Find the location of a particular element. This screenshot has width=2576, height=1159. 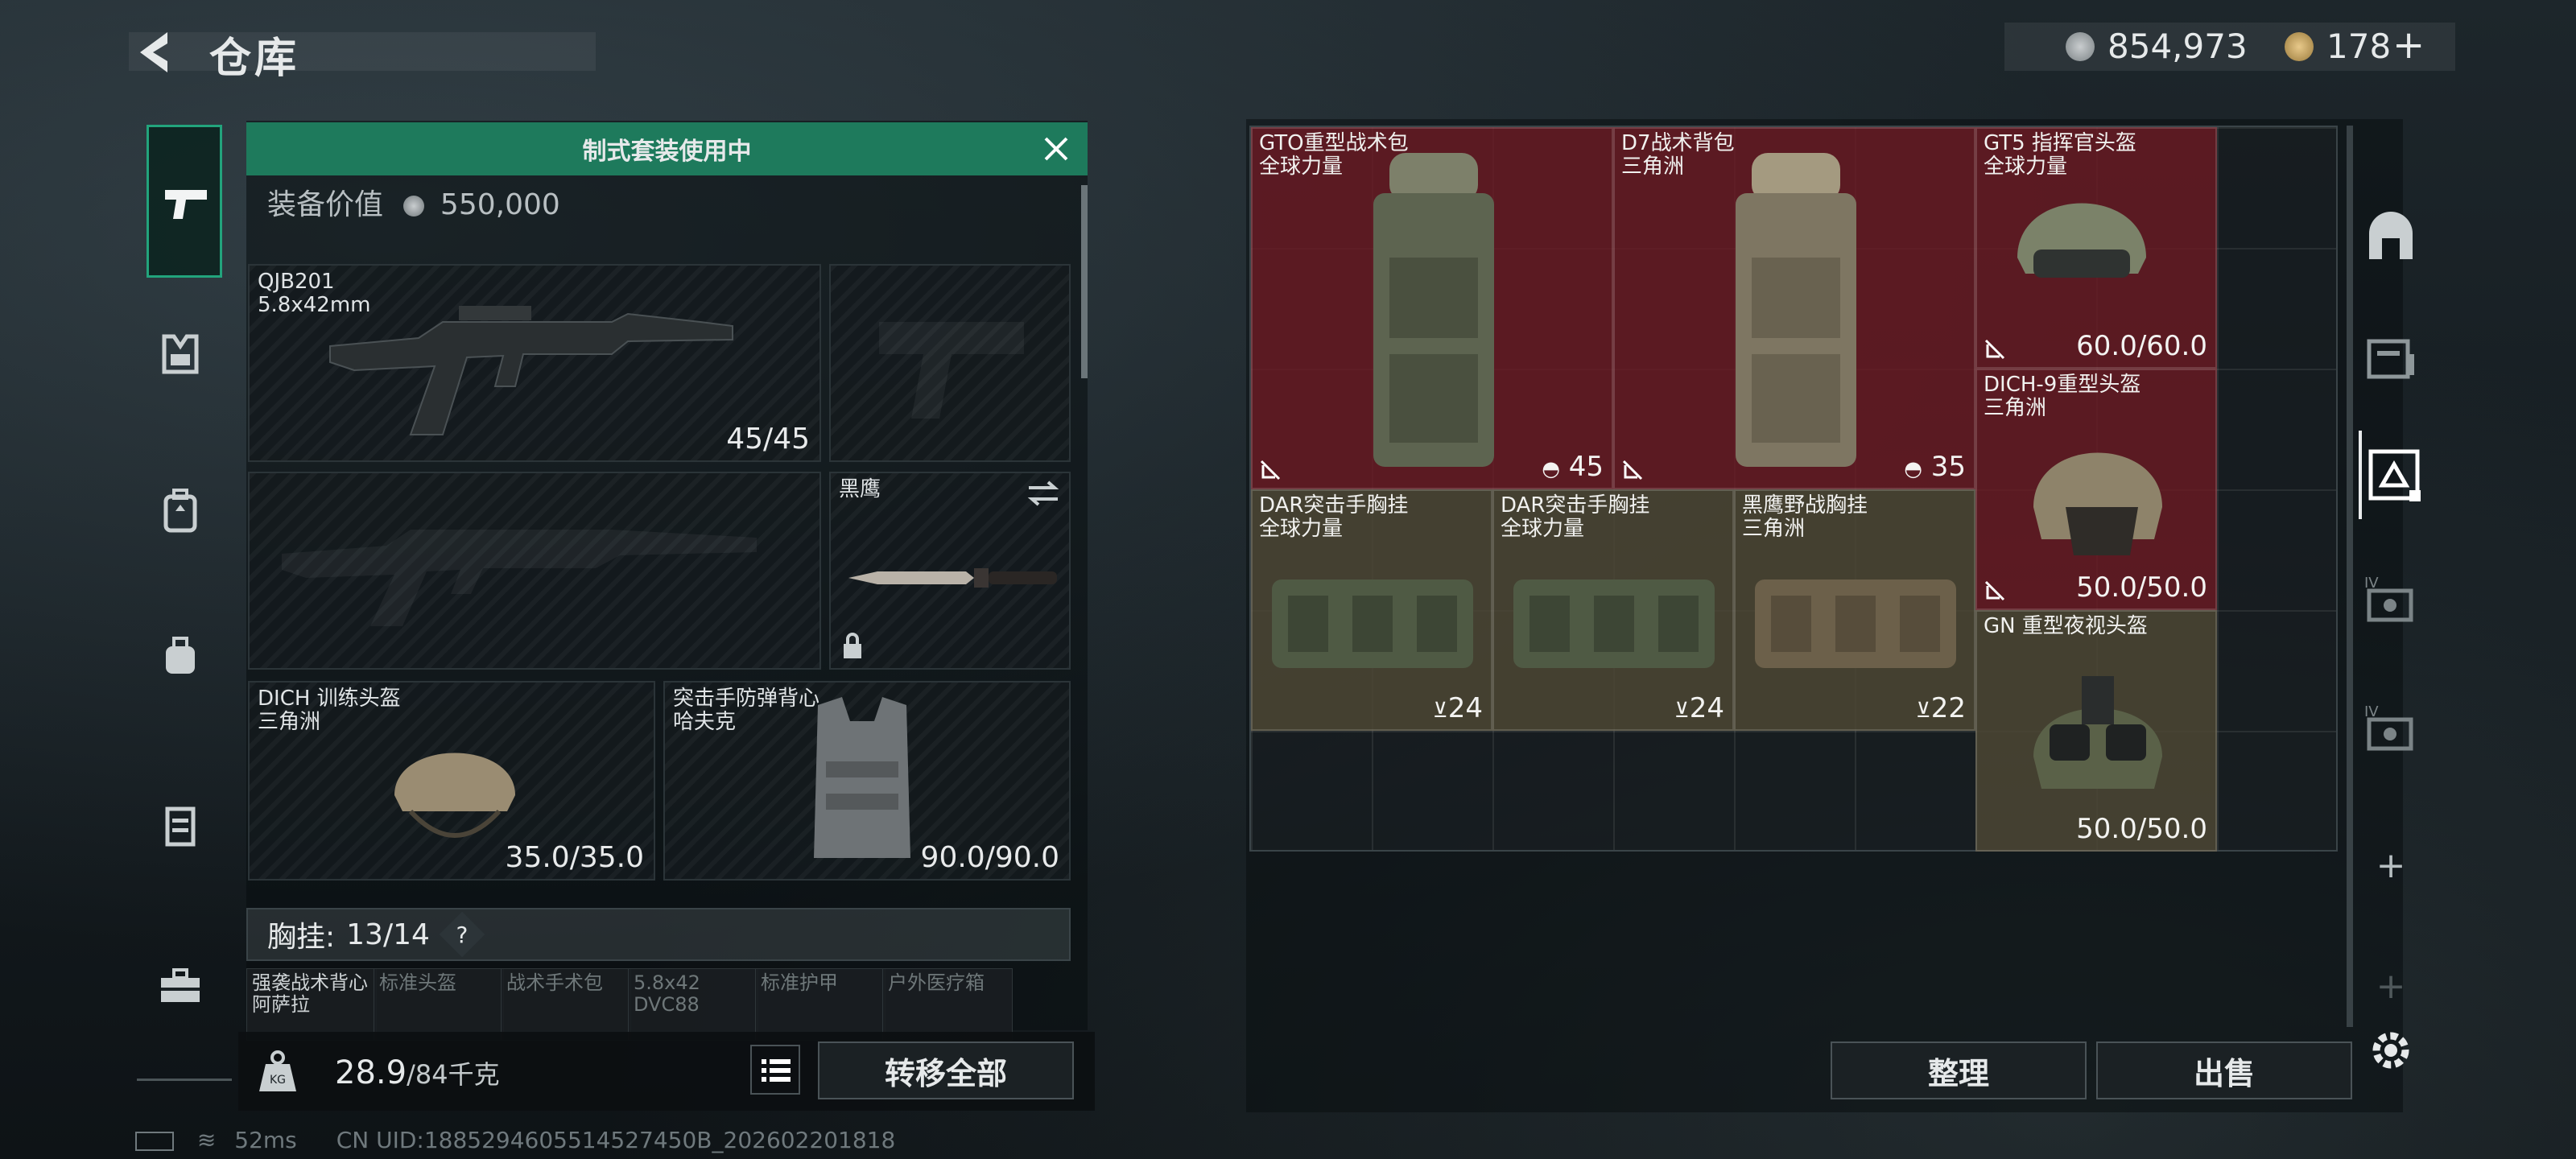

backpack-icon is located at coordinates (180, 511).